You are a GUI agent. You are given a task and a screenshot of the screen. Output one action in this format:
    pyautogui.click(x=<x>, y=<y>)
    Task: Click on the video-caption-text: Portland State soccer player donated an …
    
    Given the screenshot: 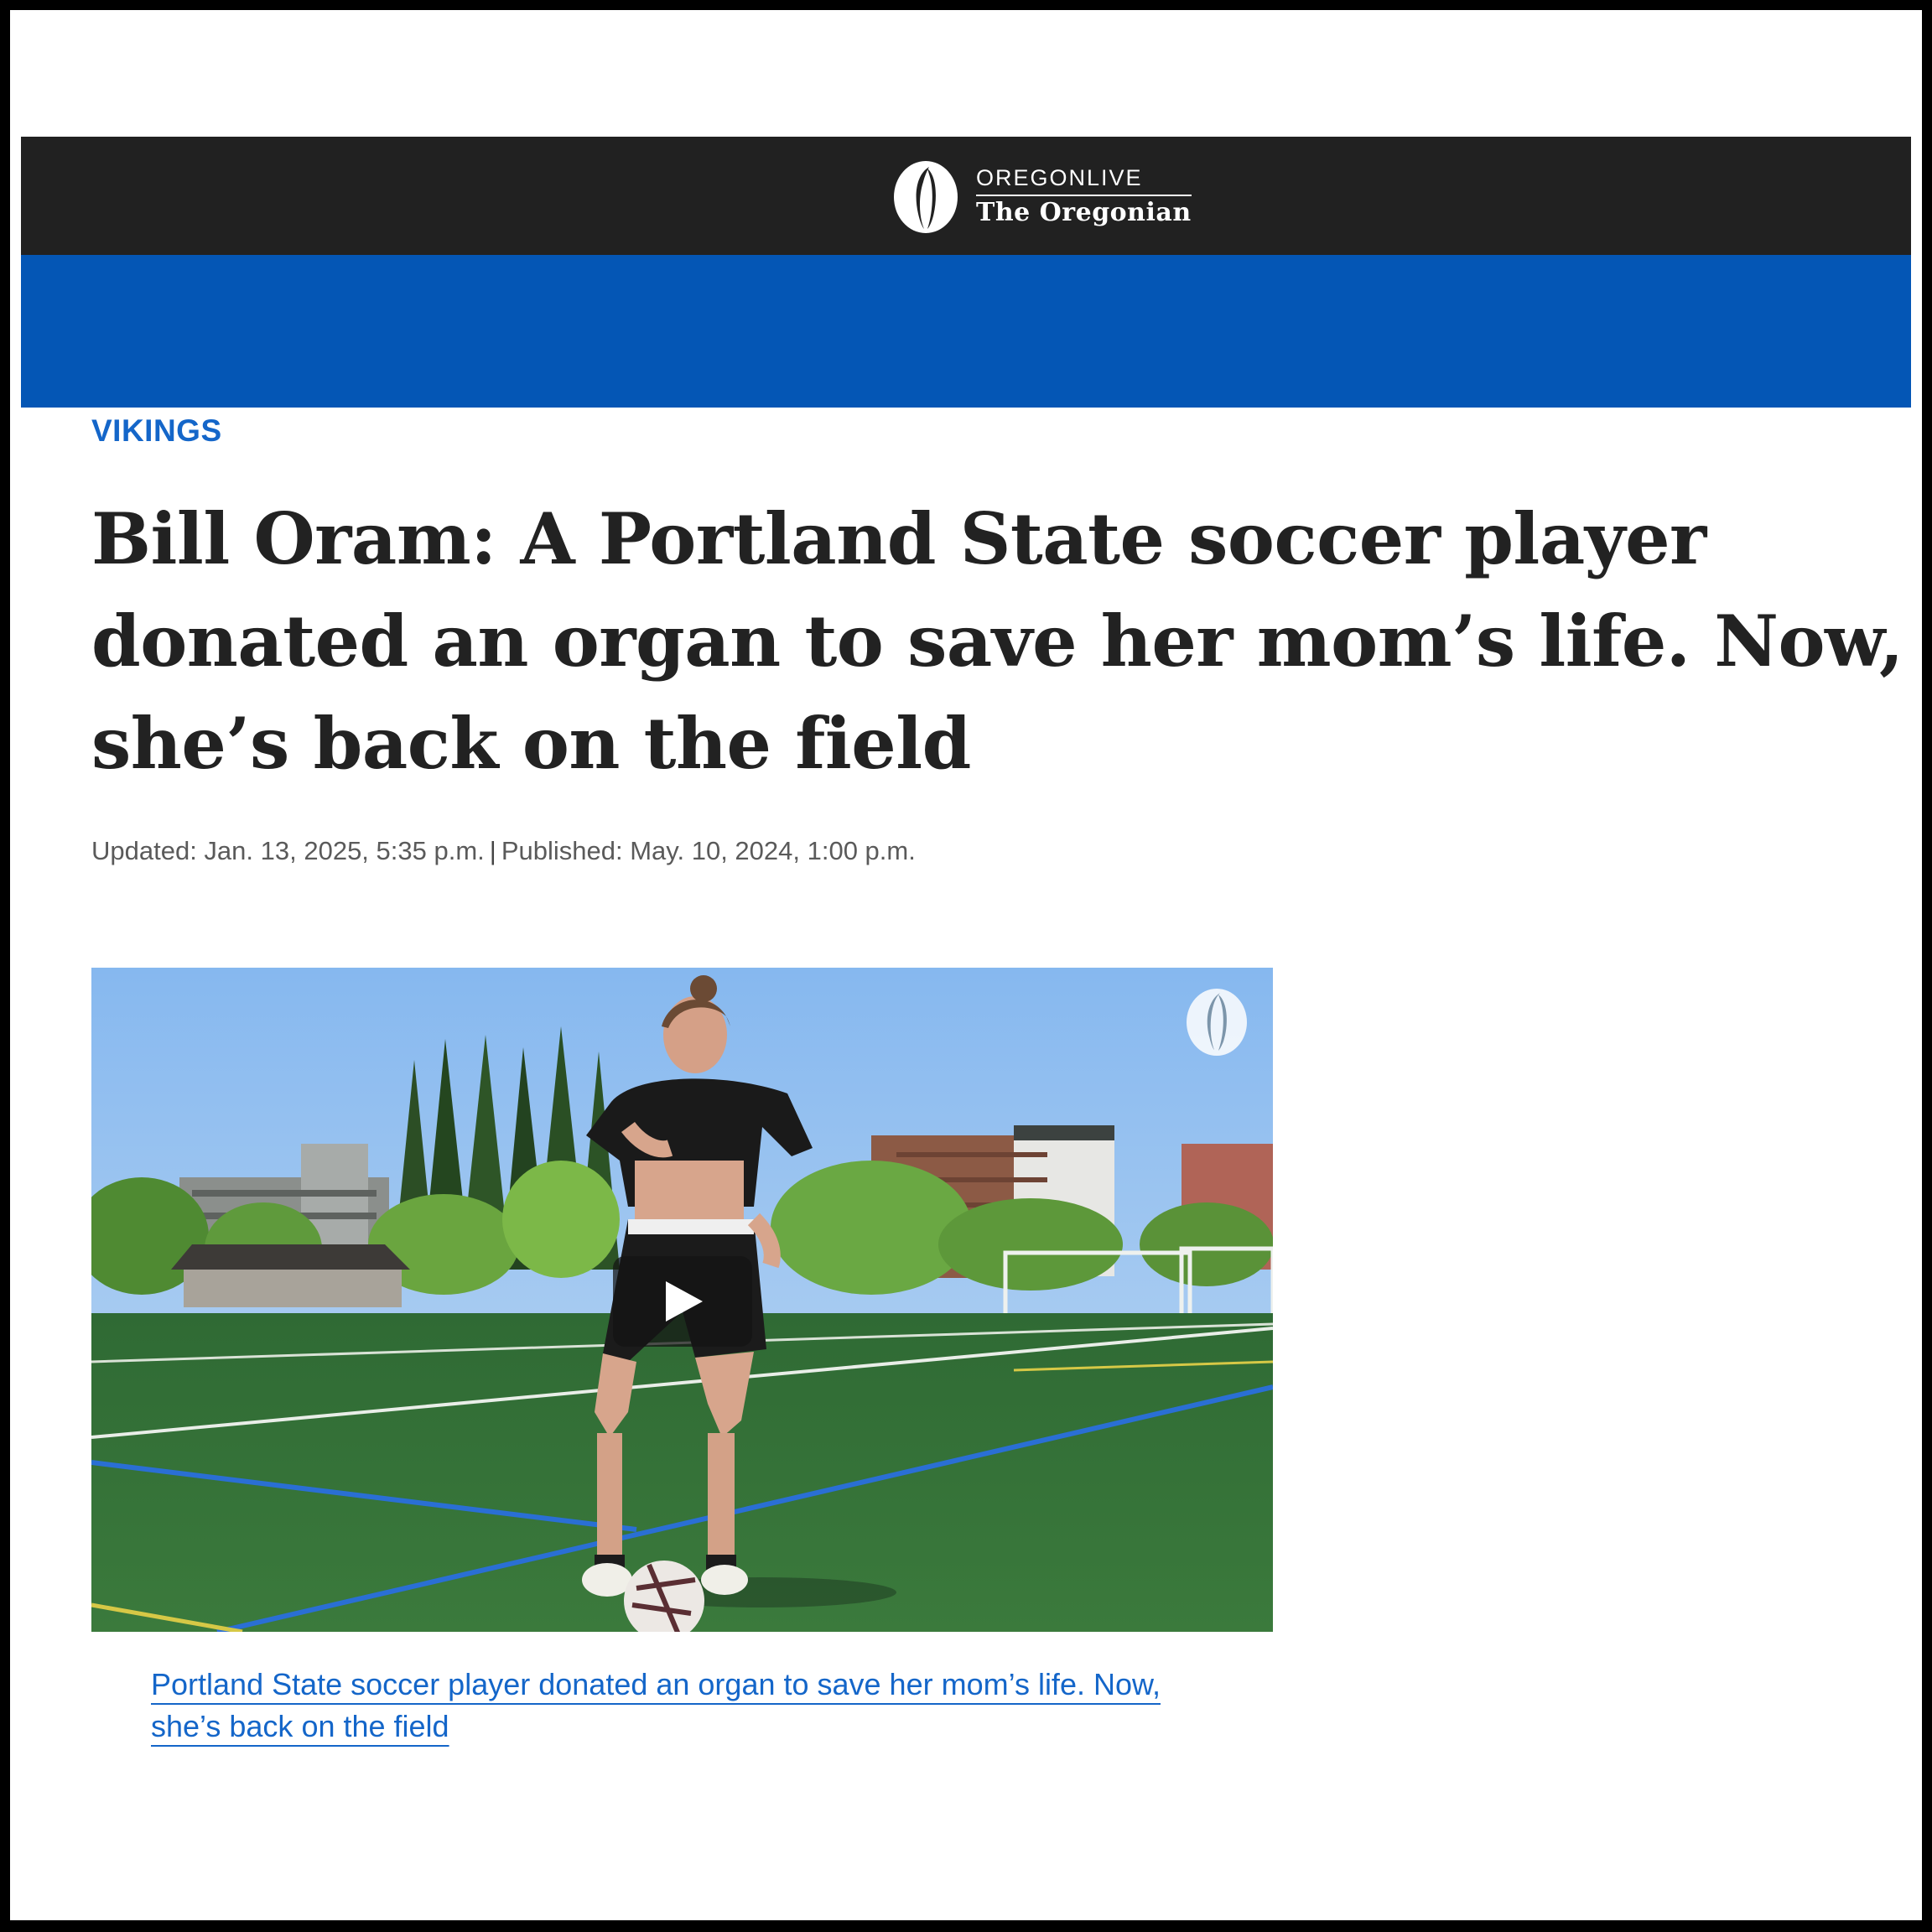 What is the action you would take?
    pyautogui.click(x=656, y=1705)
    